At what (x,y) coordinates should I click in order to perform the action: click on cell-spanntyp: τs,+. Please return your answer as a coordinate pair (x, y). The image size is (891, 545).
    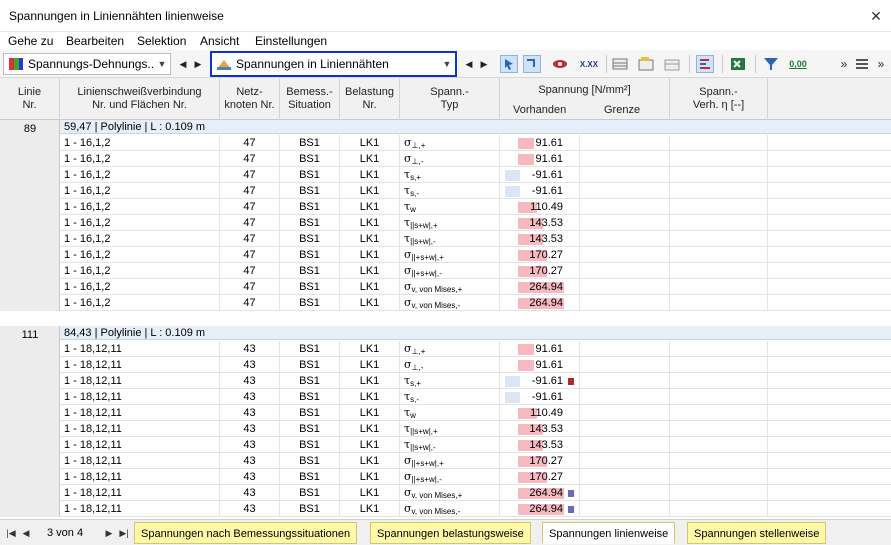
    Looking at the image, I should click on (450, 381).